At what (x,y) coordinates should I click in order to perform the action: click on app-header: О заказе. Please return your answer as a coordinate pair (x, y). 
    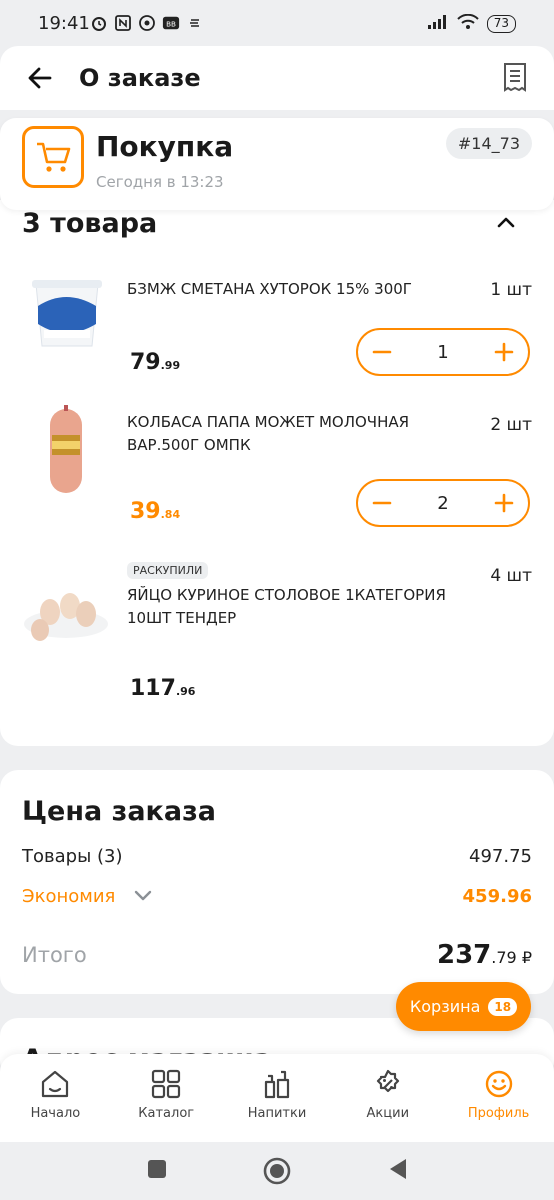
    Looking at the image, I should click on (277, 78).